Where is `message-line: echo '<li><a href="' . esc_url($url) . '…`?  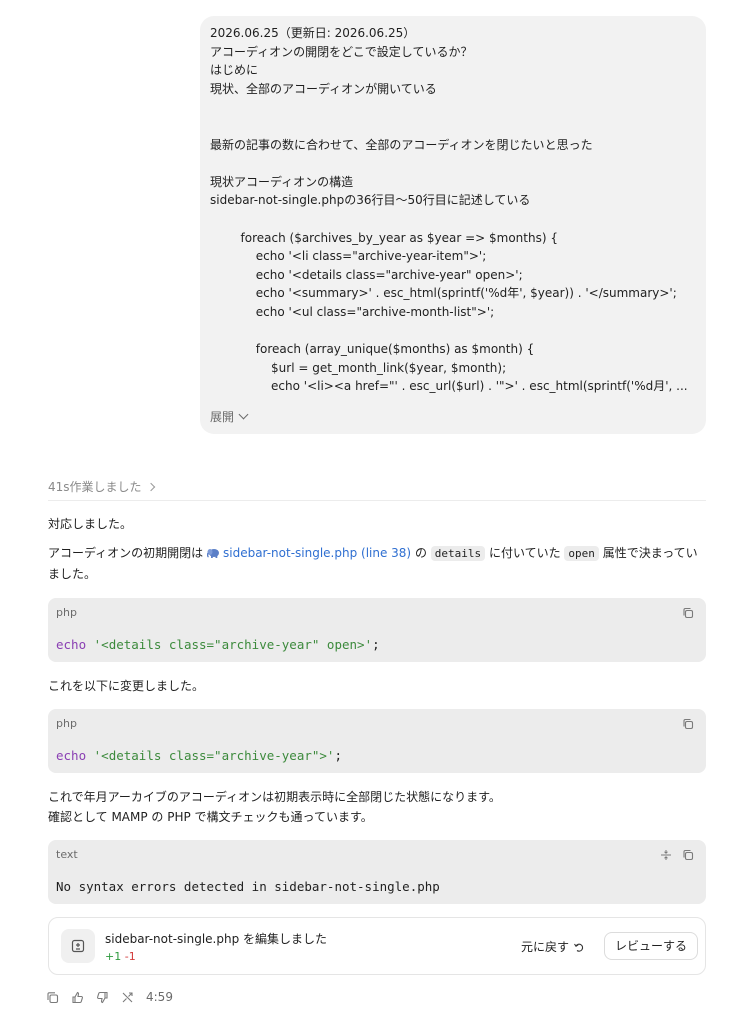
message-line: echo '<li><a href="' . esc_url($url) . '… is located at coordinates (449, 386).